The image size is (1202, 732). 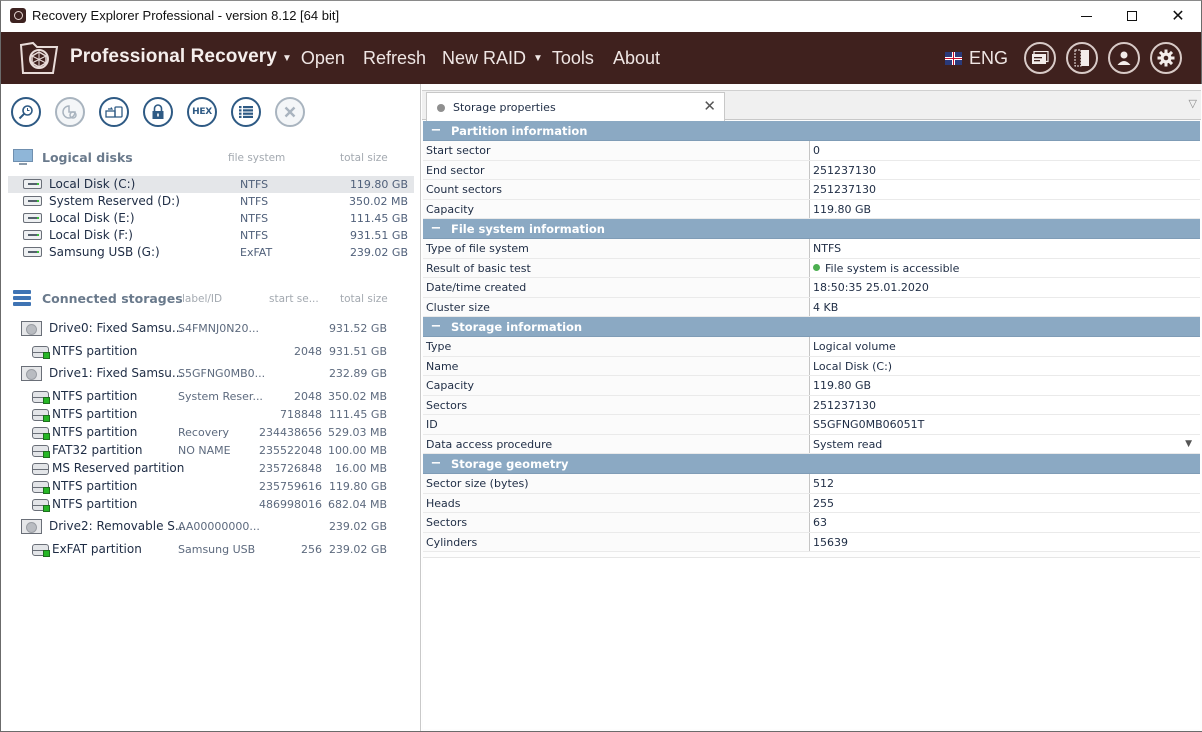 What do you see at coordinates (211, 451) in the screenshot?
I see `partition-row: FAT32 partition NO NAME 235522048 100.00 MB` at bounding box center [211, 451].